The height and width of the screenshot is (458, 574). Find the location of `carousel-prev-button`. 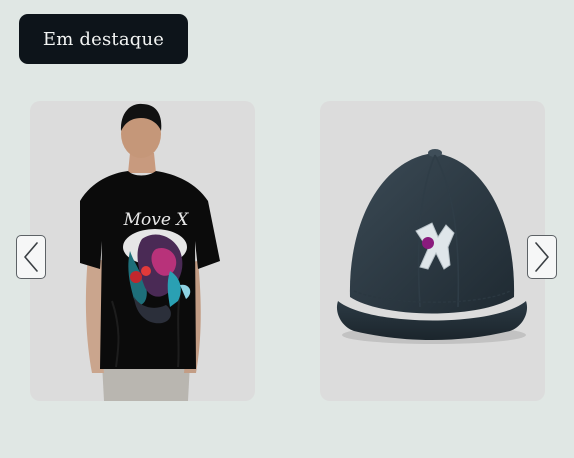

carousel-prev-button is located at coordinates (31, 257).